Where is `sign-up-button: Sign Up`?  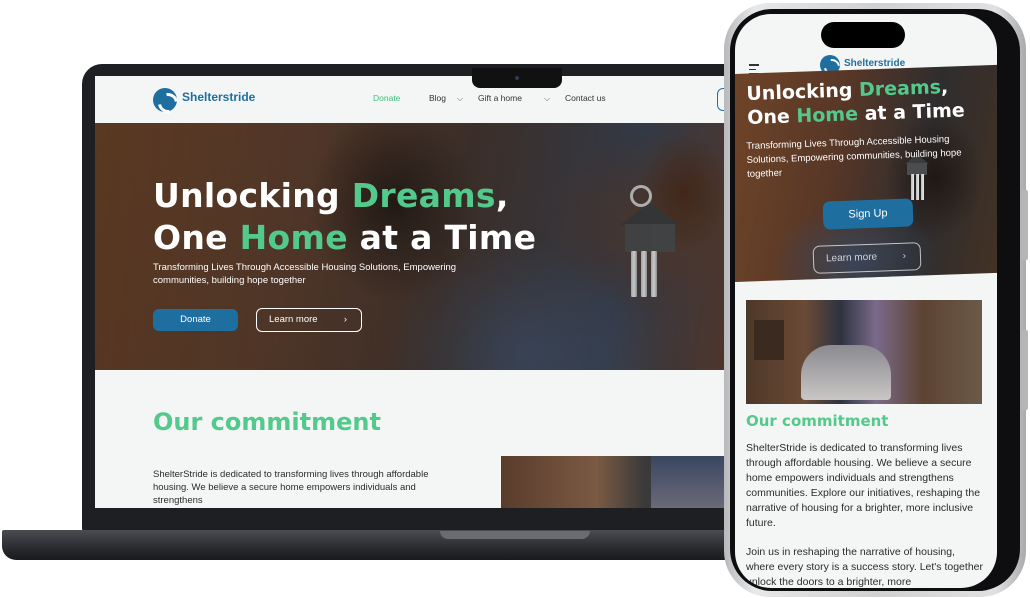
sign-up-button: Sign Up is located at coordinates (868, 214).